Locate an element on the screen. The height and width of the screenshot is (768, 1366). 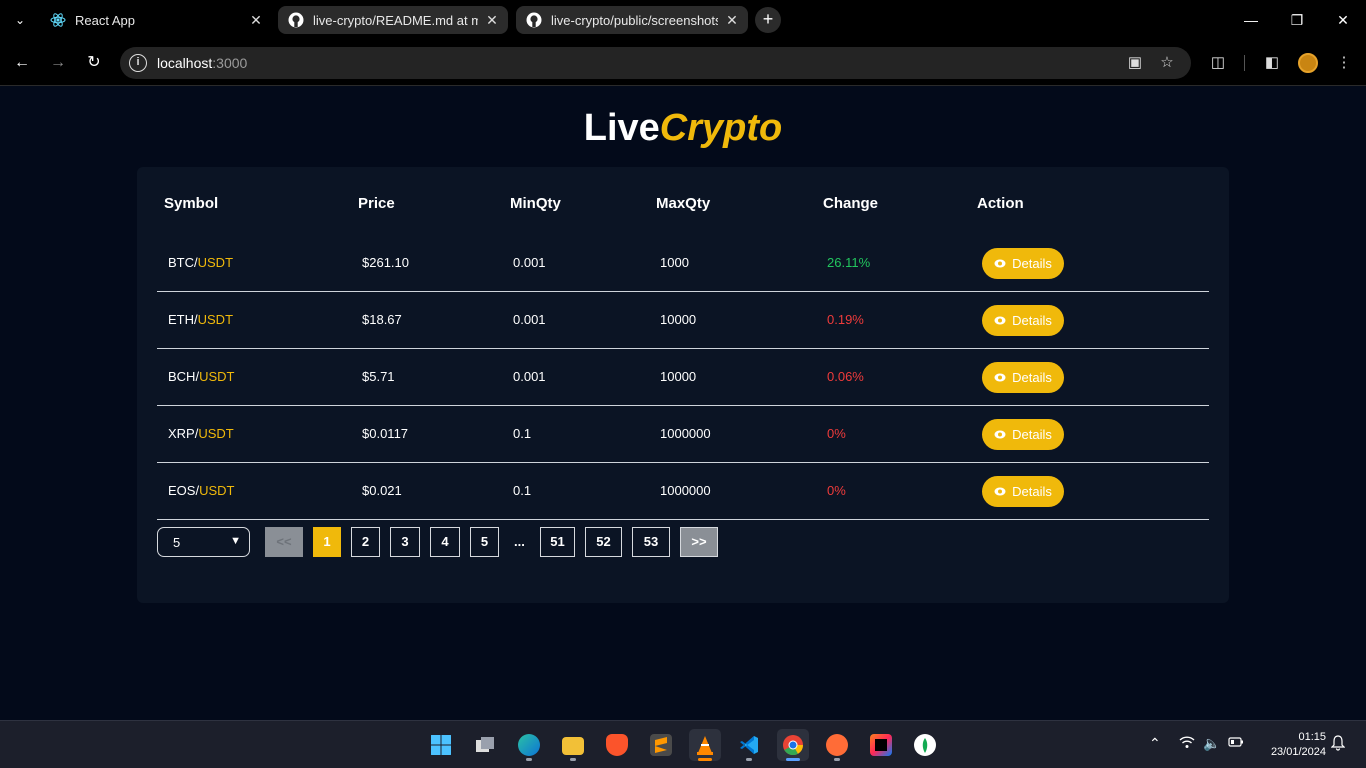
intellij-glyph is located at coordinates (881, 745).